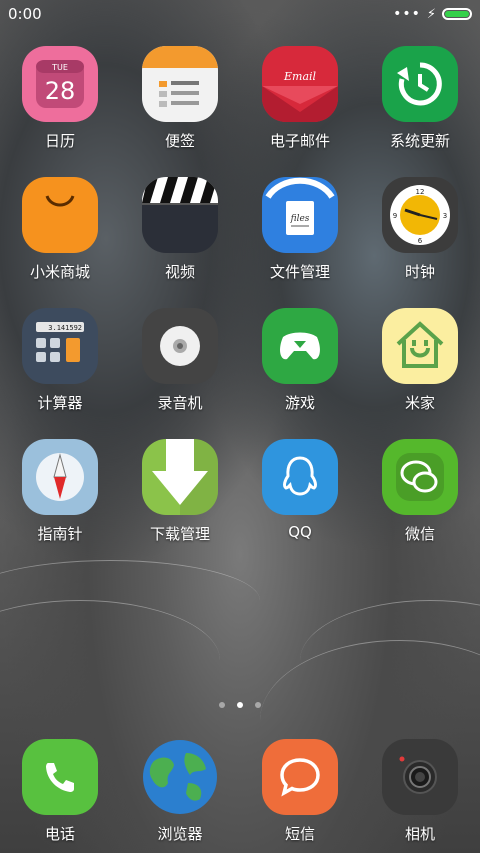  What do you see at coordinates (420, 192) in the screenshot?
I see `svg-text: 12` at bounding box center [420, 192].